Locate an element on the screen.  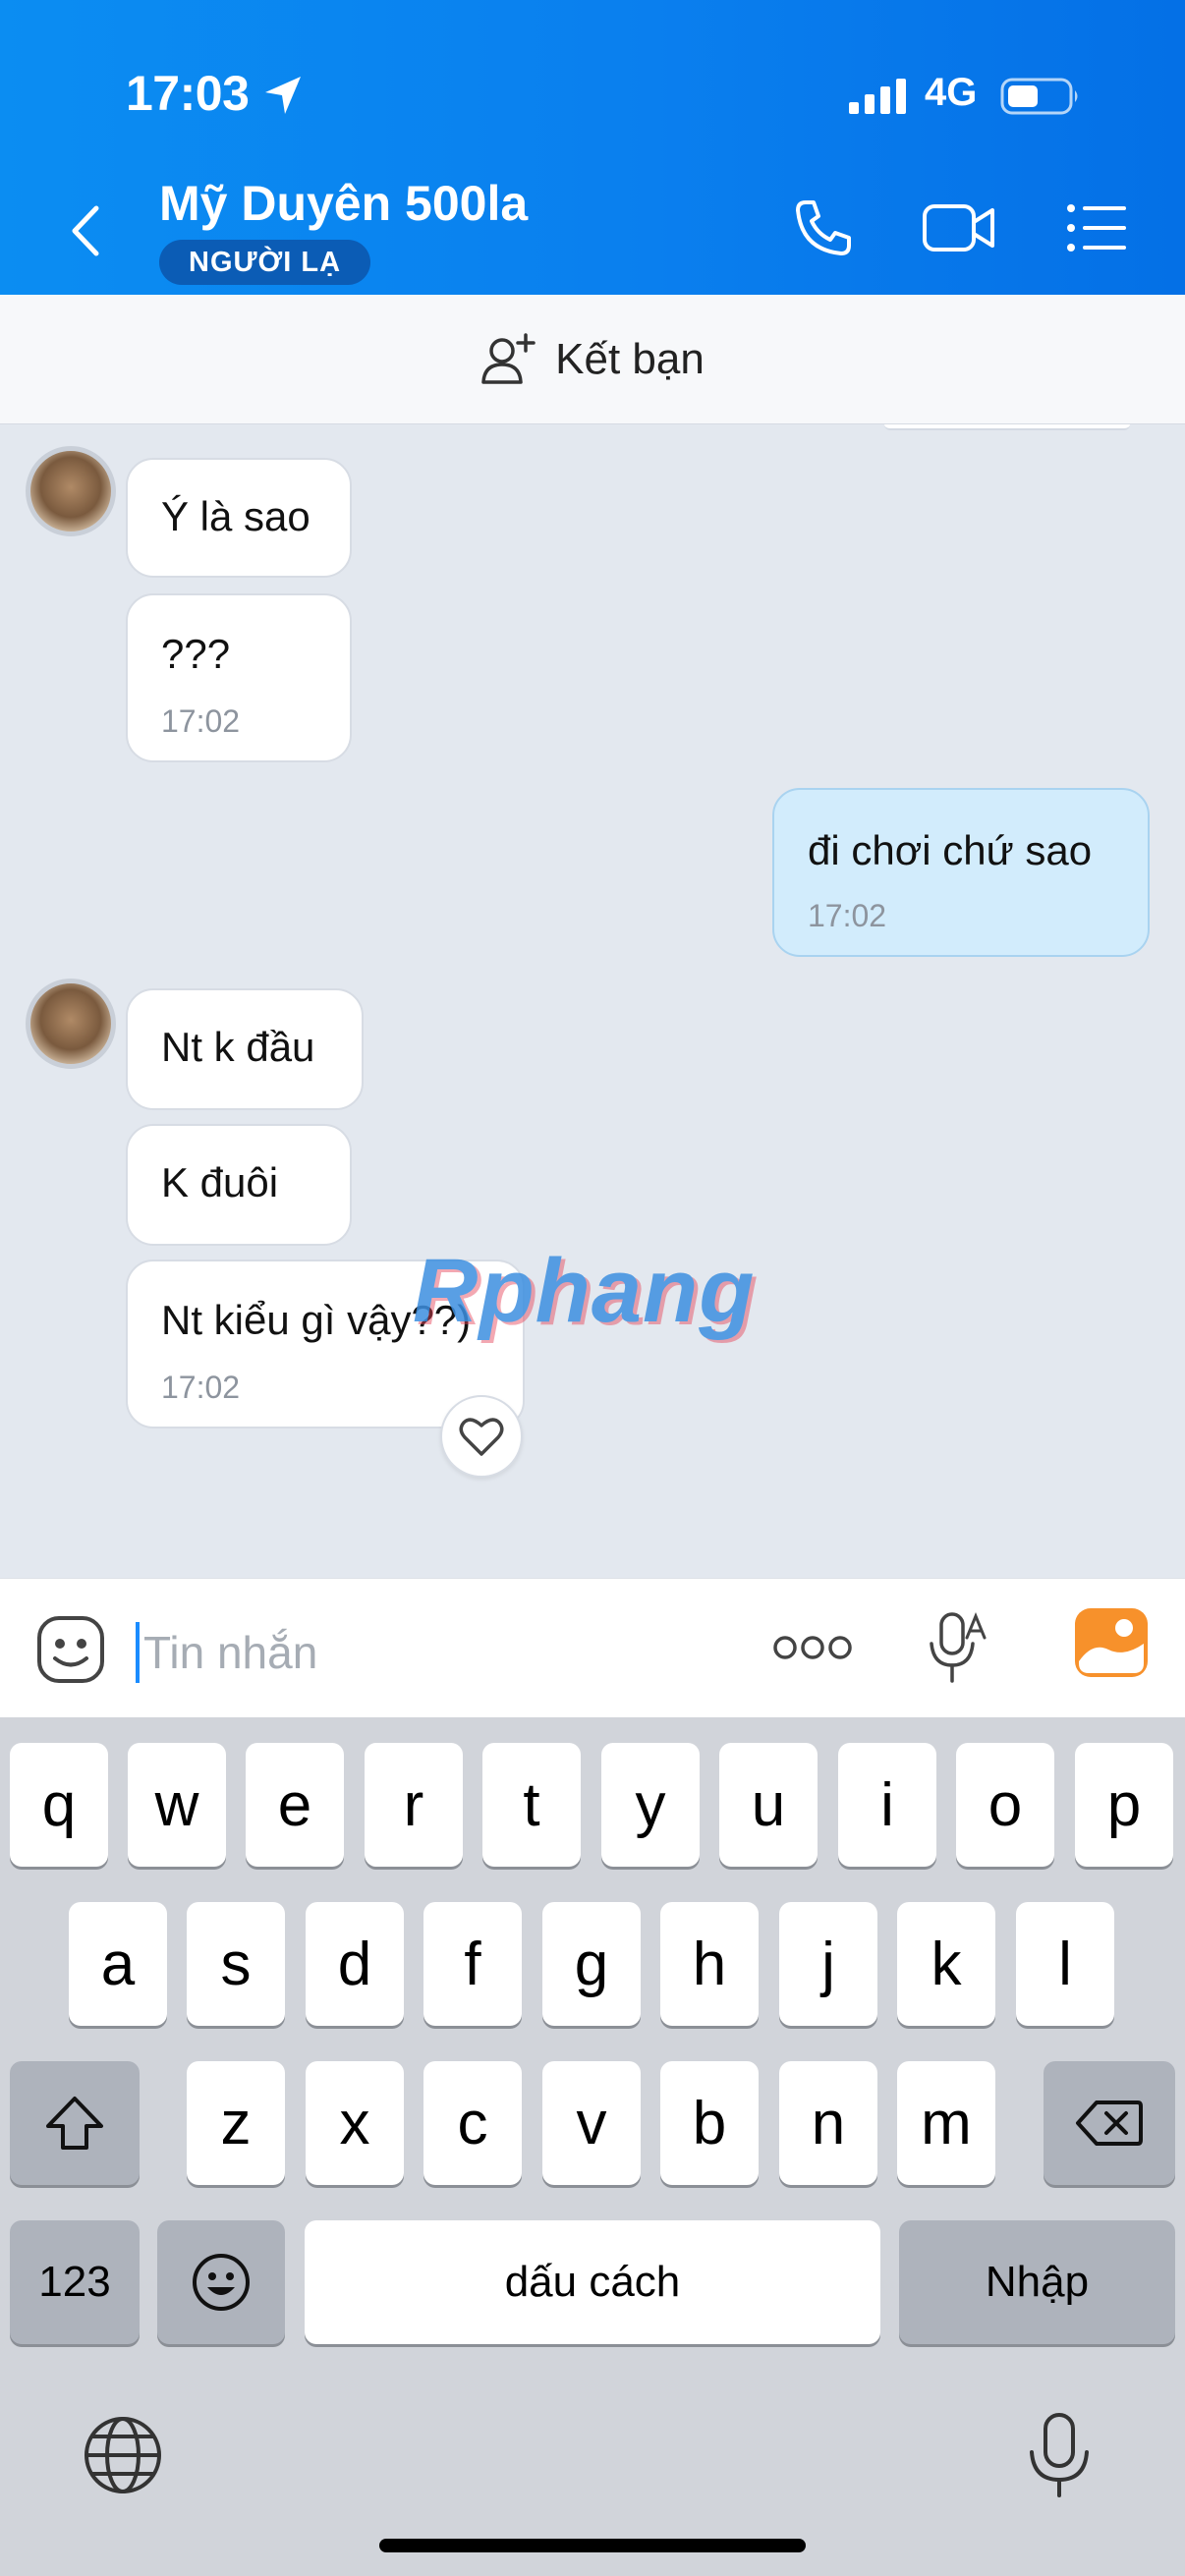
key-f: f is located at coordinates (473, 1964).